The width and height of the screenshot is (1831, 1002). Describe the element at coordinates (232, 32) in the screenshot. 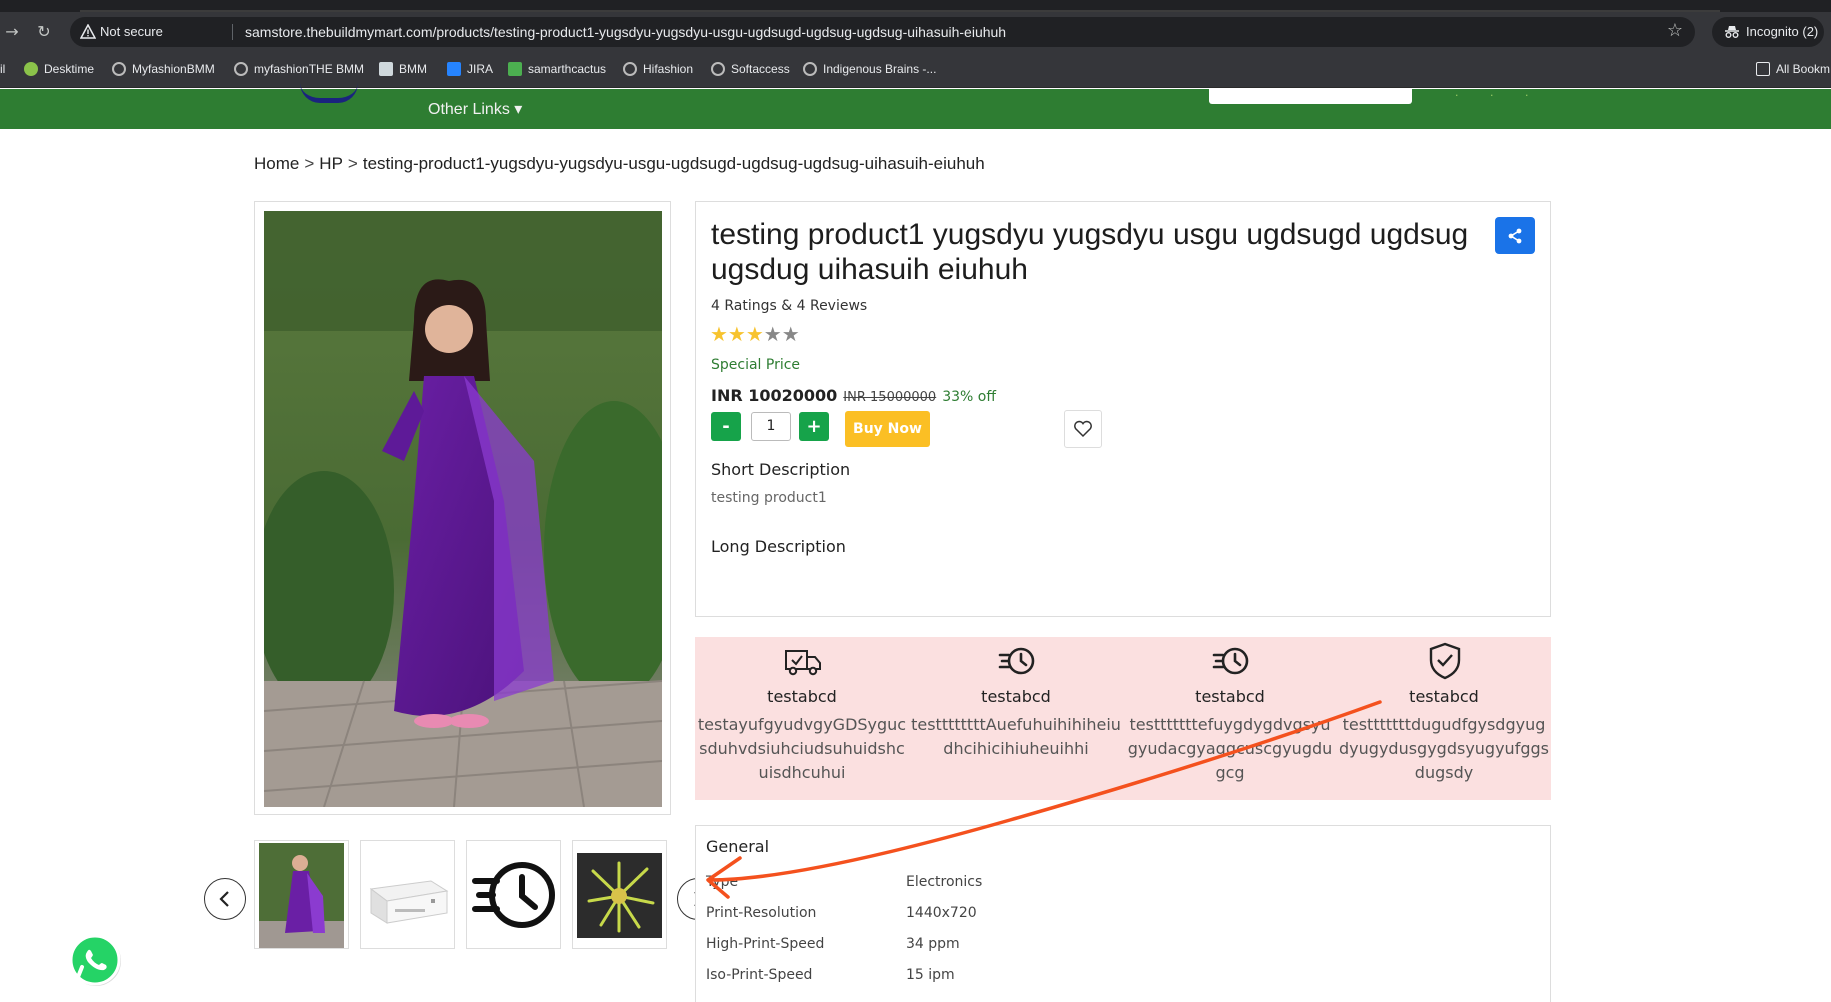

I see `address-divider` at that location.